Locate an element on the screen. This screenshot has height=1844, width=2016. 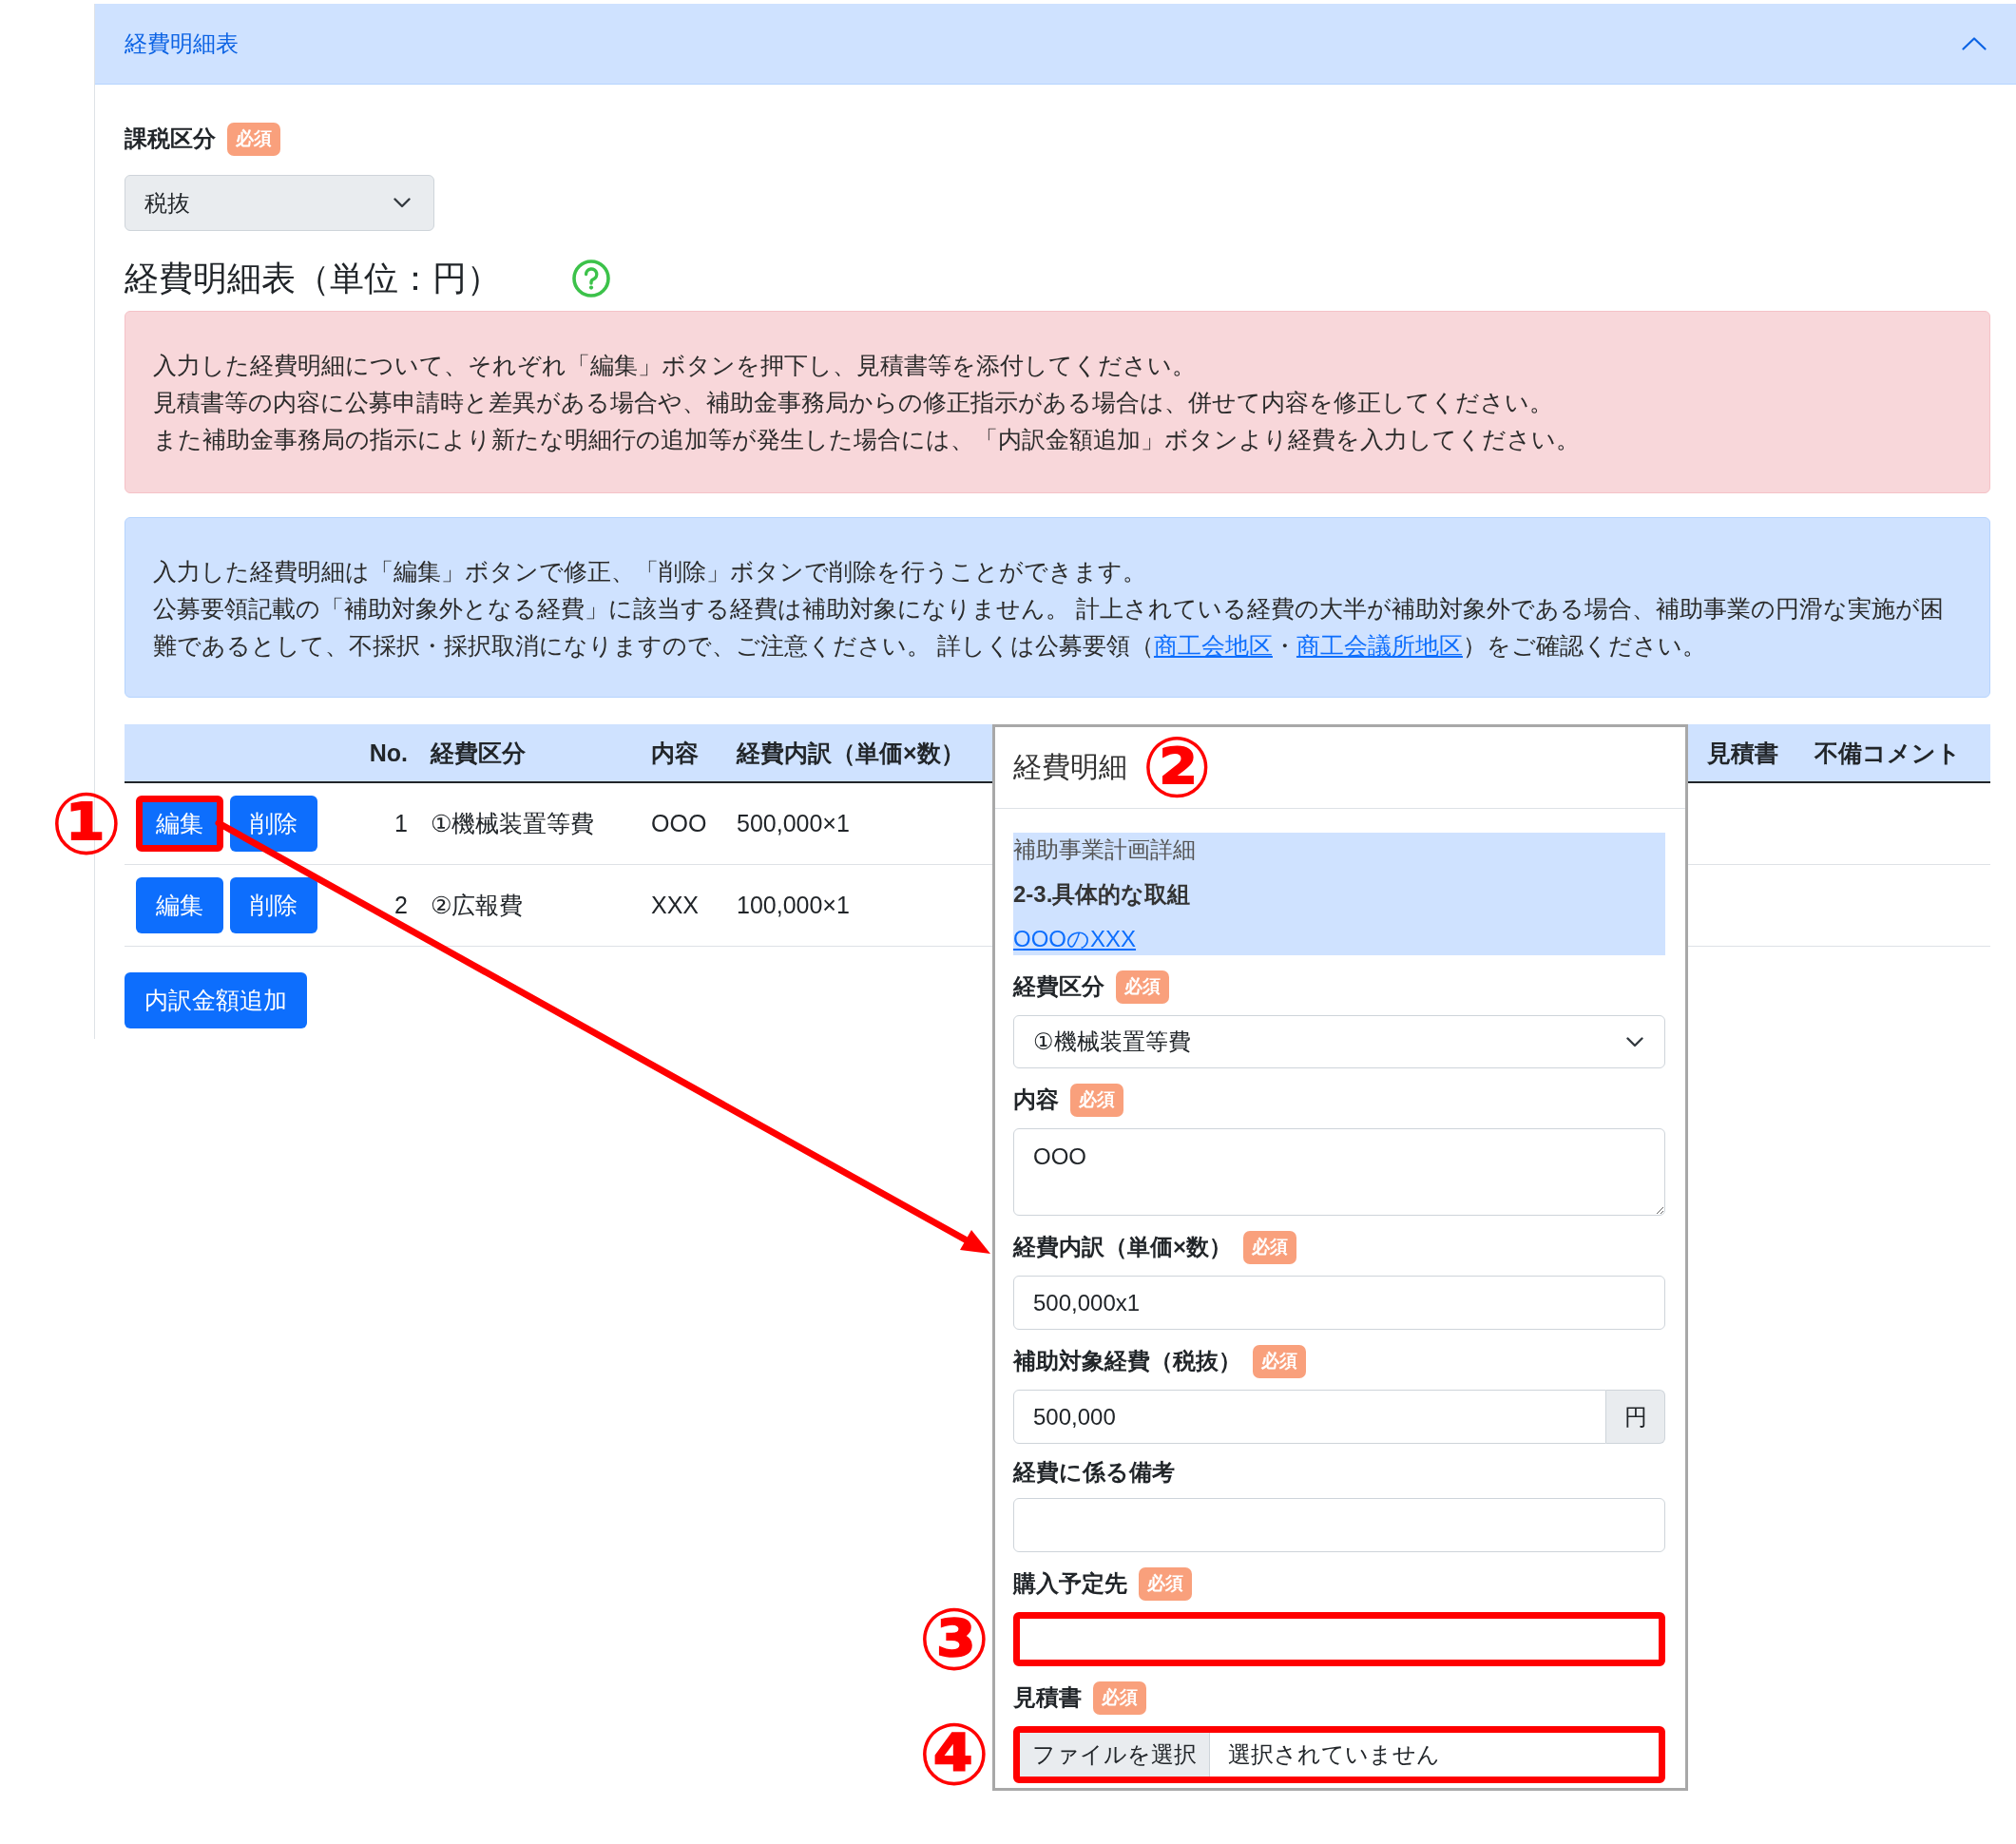
file-input-field: ファイルを選択 選択されていません is located at coordinates (1339, 1754).